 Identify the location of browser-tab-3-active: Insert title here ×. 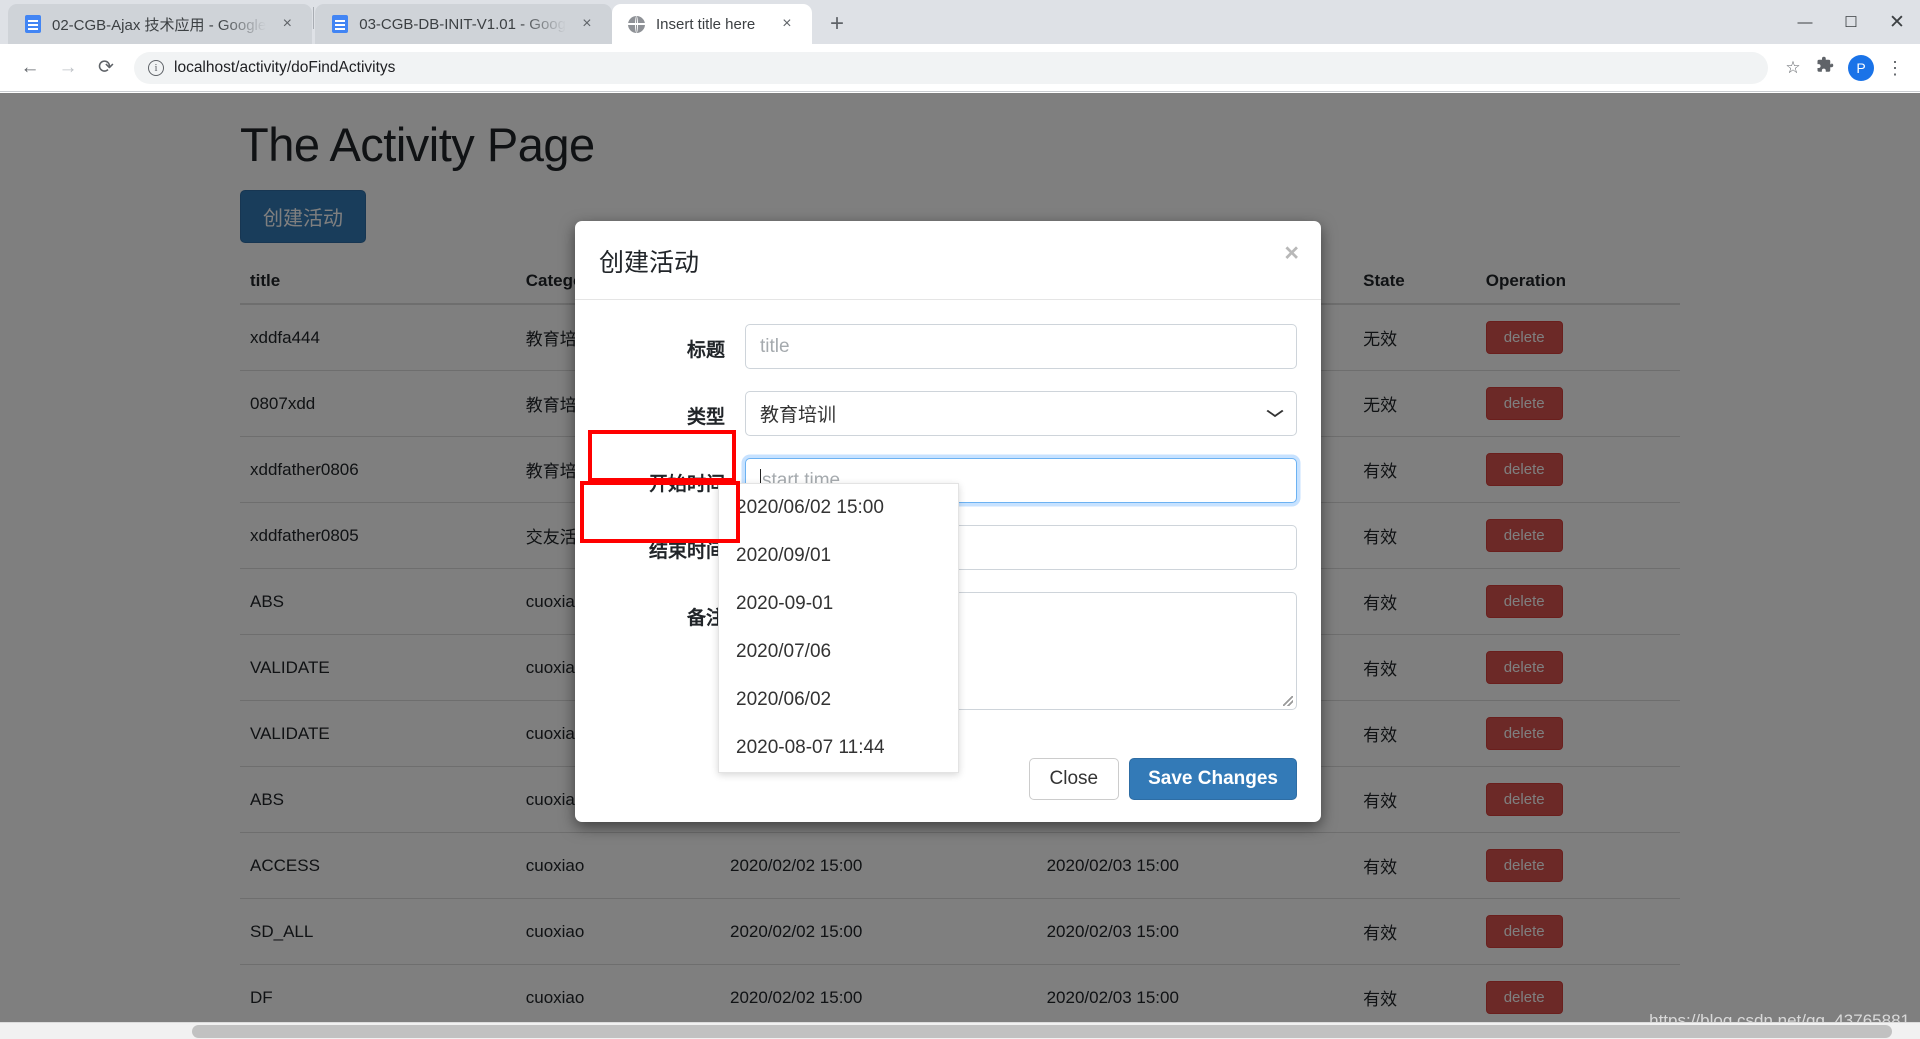
(711, 24).